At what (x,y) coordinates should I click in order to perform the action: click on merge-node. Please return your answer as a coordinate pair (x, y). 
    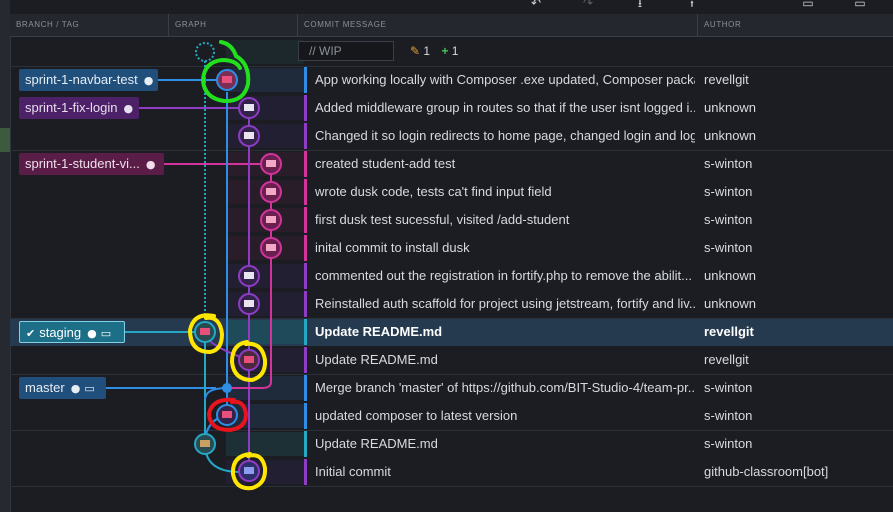
    Looking at the image, I should click on (227, 388).